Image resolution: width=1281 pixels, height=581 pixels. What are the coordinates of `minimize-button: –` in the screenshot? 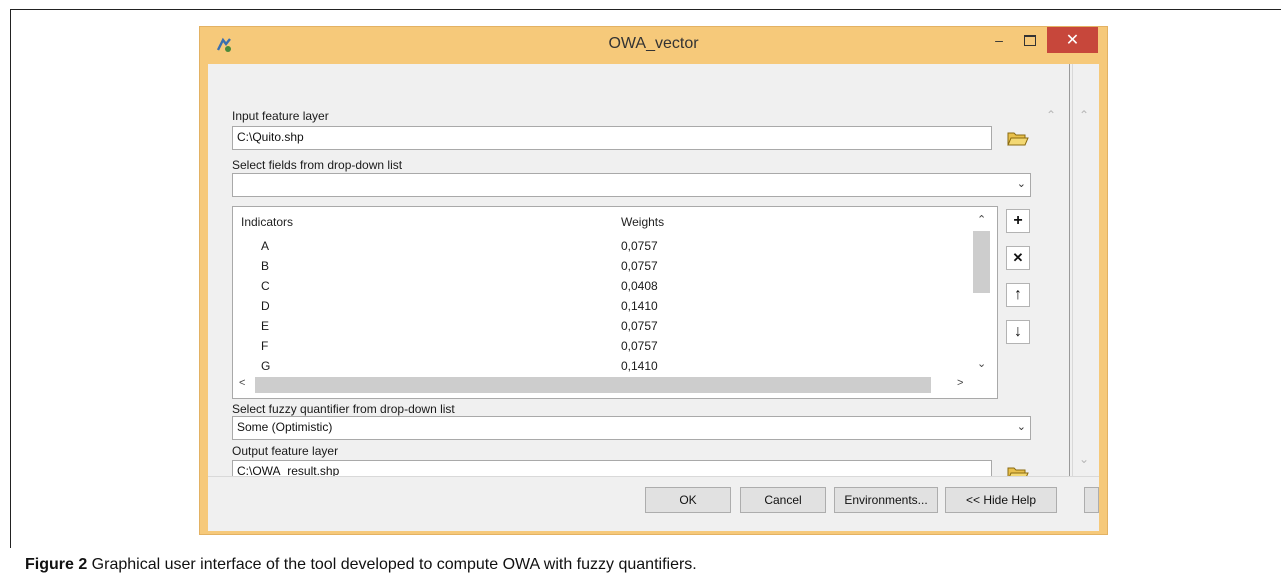 It's located at (999, 40).